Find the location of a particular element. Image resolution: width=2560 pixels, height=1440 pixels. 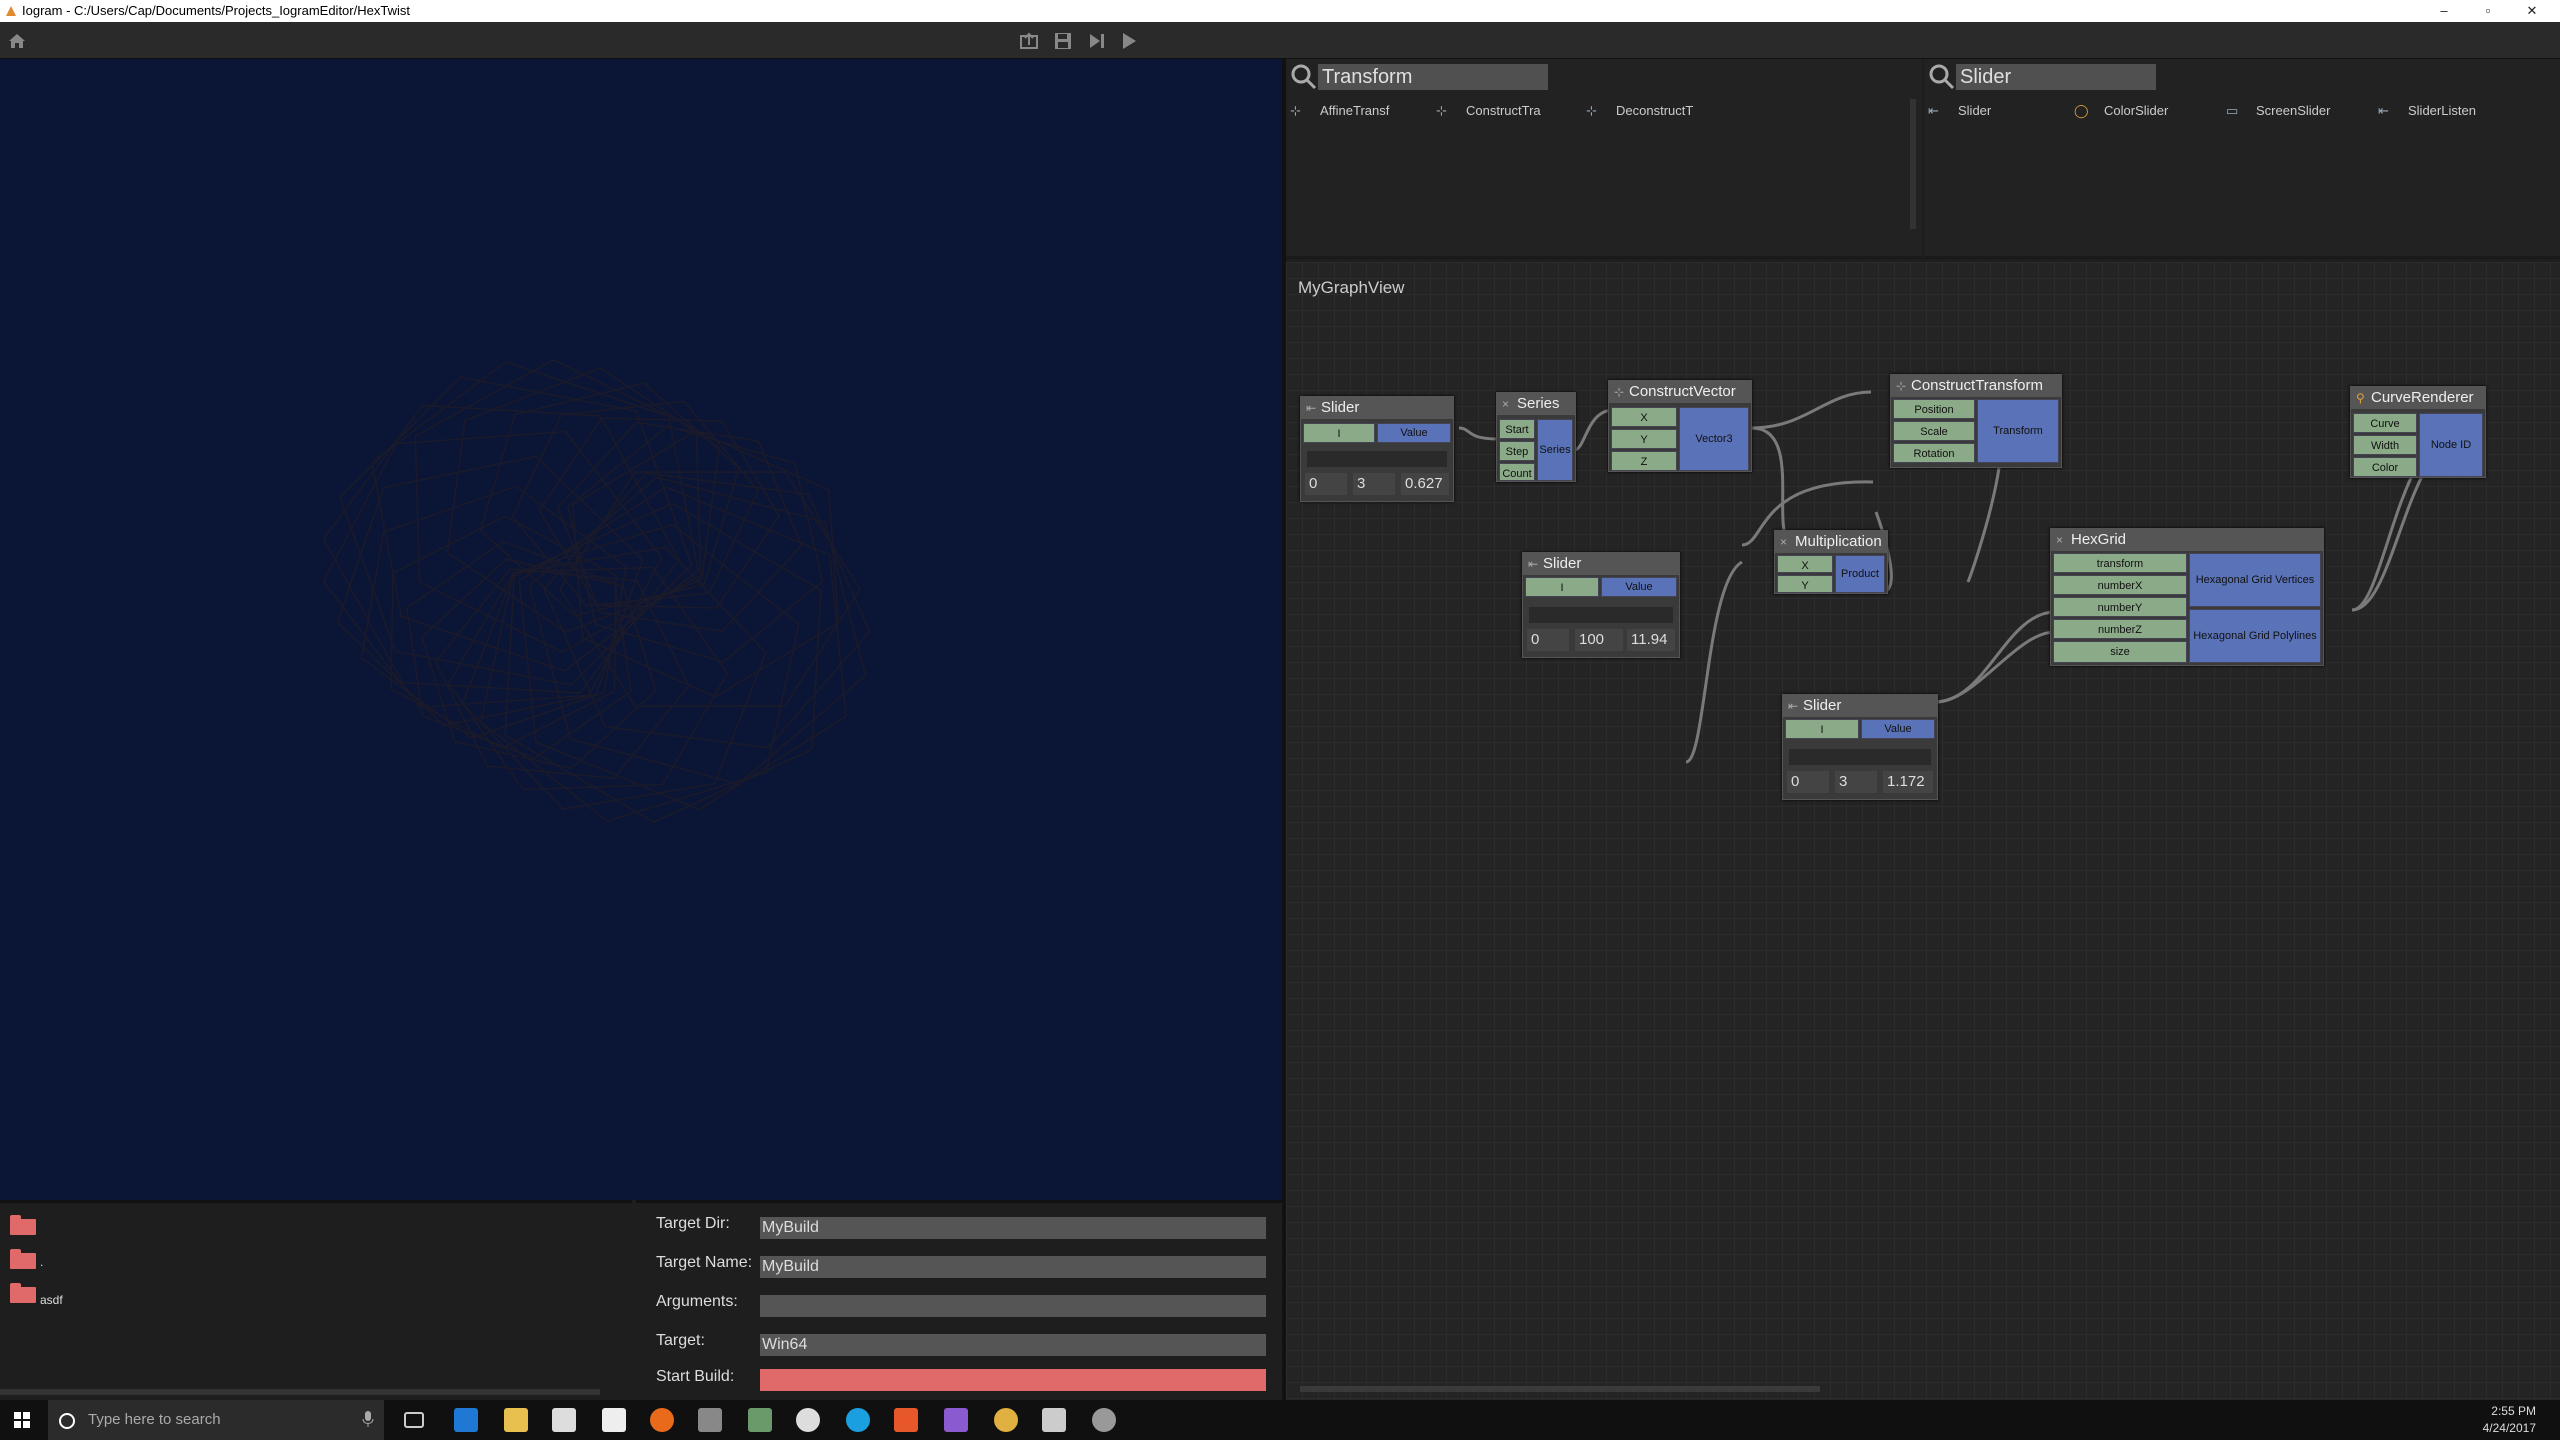

search-input: Slider is located at coordinates (2056, 77).